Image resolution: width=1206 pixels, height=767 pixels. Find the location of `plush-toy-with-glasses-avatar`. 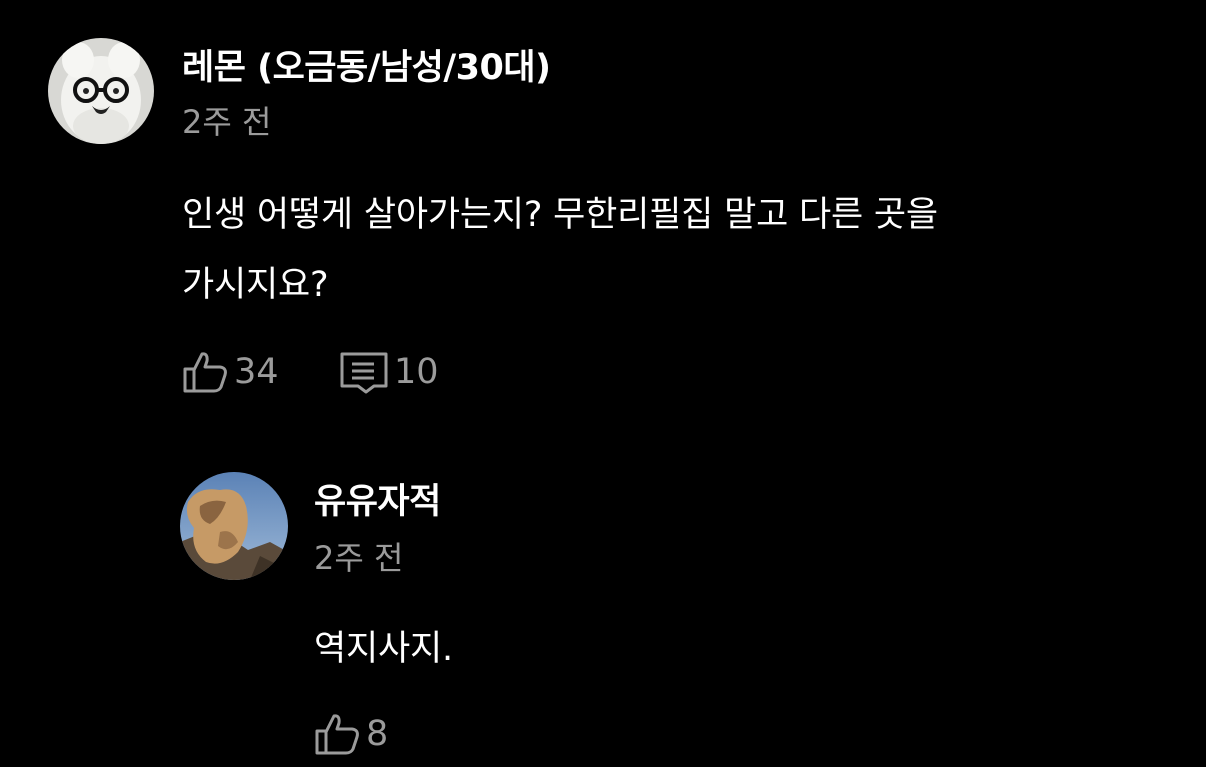

plush-toy-with-glasses-avatar is located at coordinates (101, 91).